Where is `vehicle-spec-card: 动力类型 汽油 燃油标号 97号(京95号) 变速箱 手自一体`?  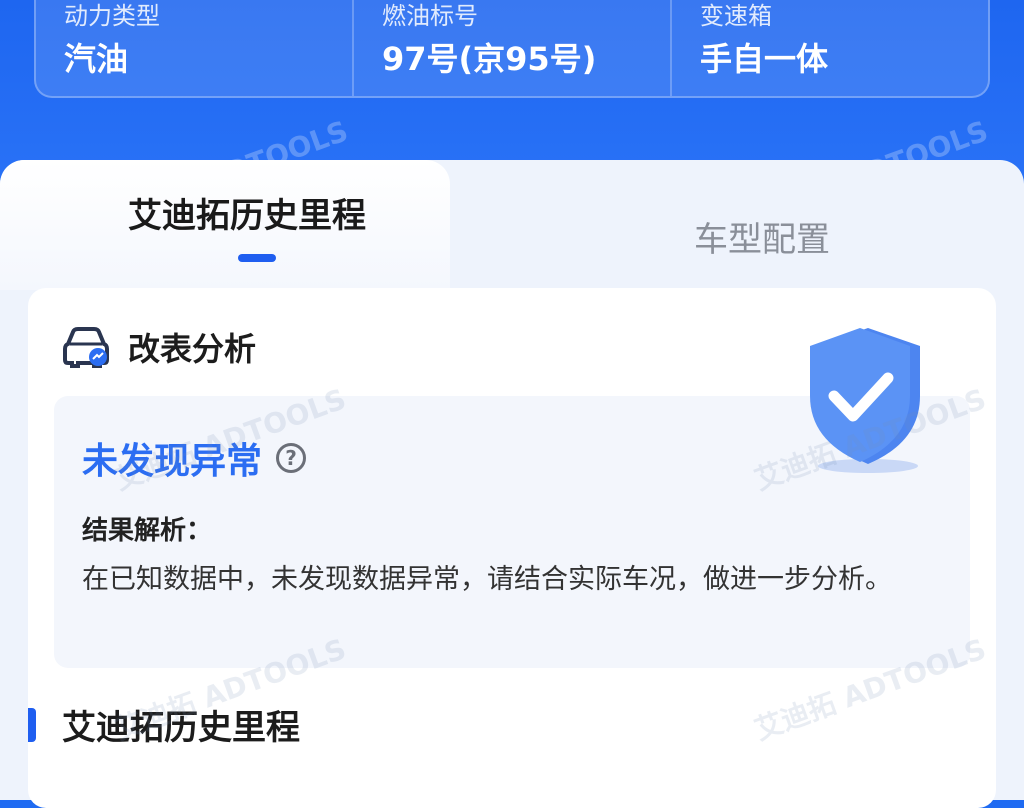
vehicle-spec-card: 动力类型 汽油 燃油标号 97号(京95号) 变速箱 手自一体 is located at coordinates (512, 49).